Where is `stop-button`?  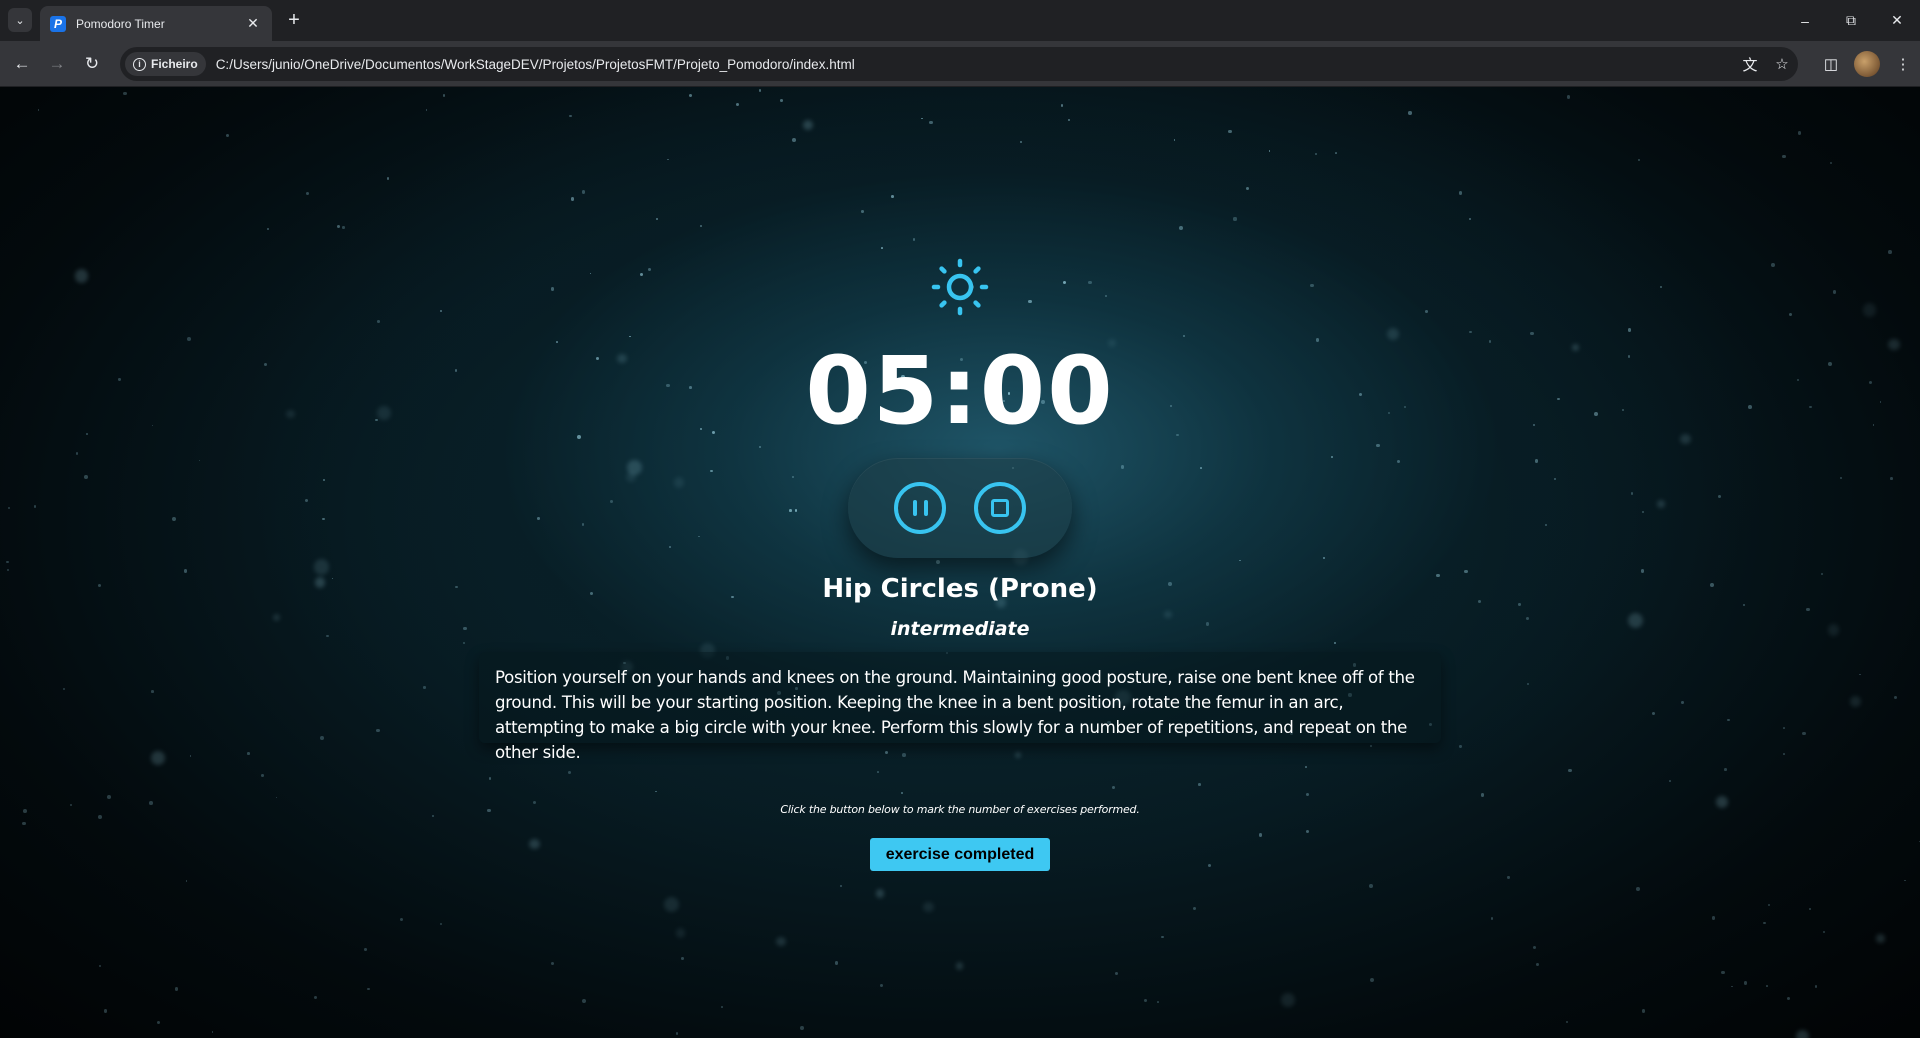 stop-button is located at coordinates (1000, 508).